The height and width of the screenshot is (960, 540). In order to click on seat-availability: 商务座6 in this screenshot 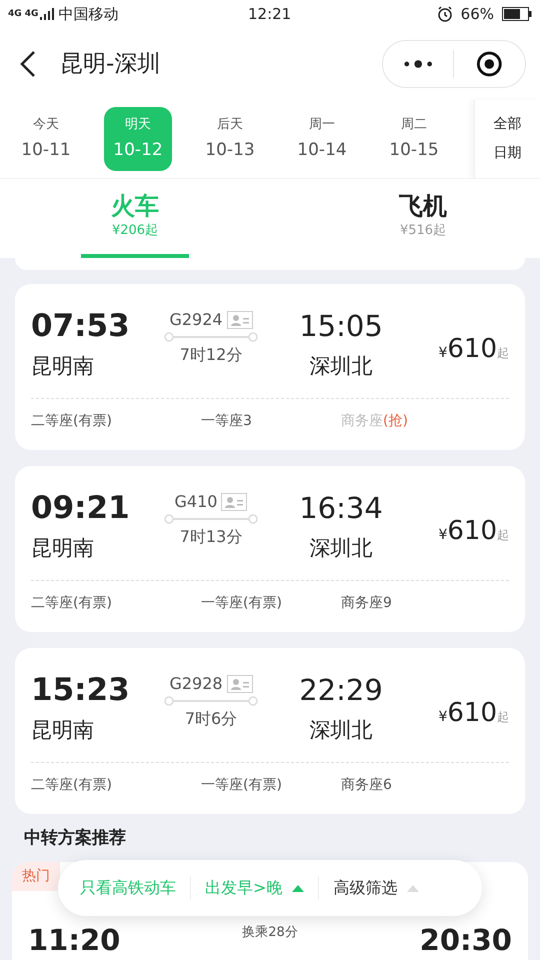, I will do `click(366, 785)`.